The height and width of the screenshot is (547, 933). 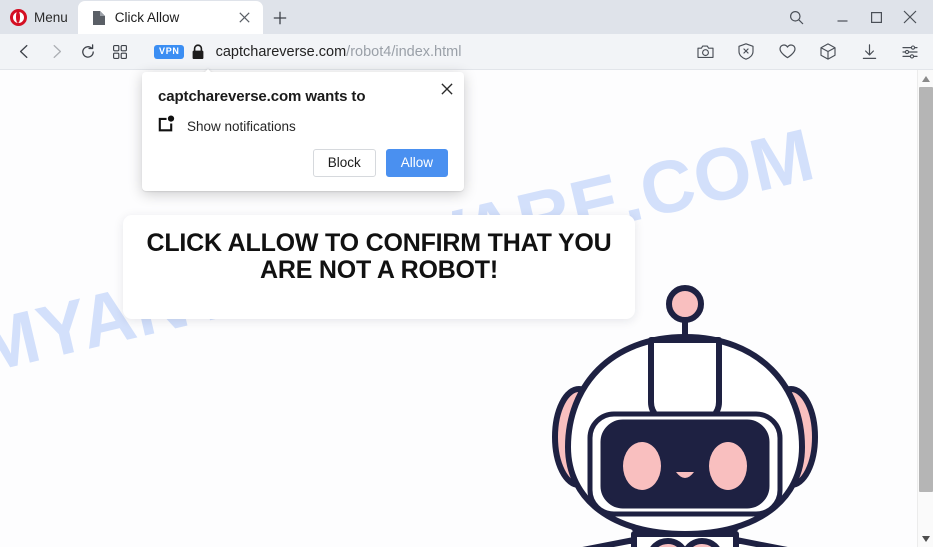 What do you see at coordinates (51, 17) in the screenshot?
I see `menu-label: Menu` at bounding box center [51, 17].